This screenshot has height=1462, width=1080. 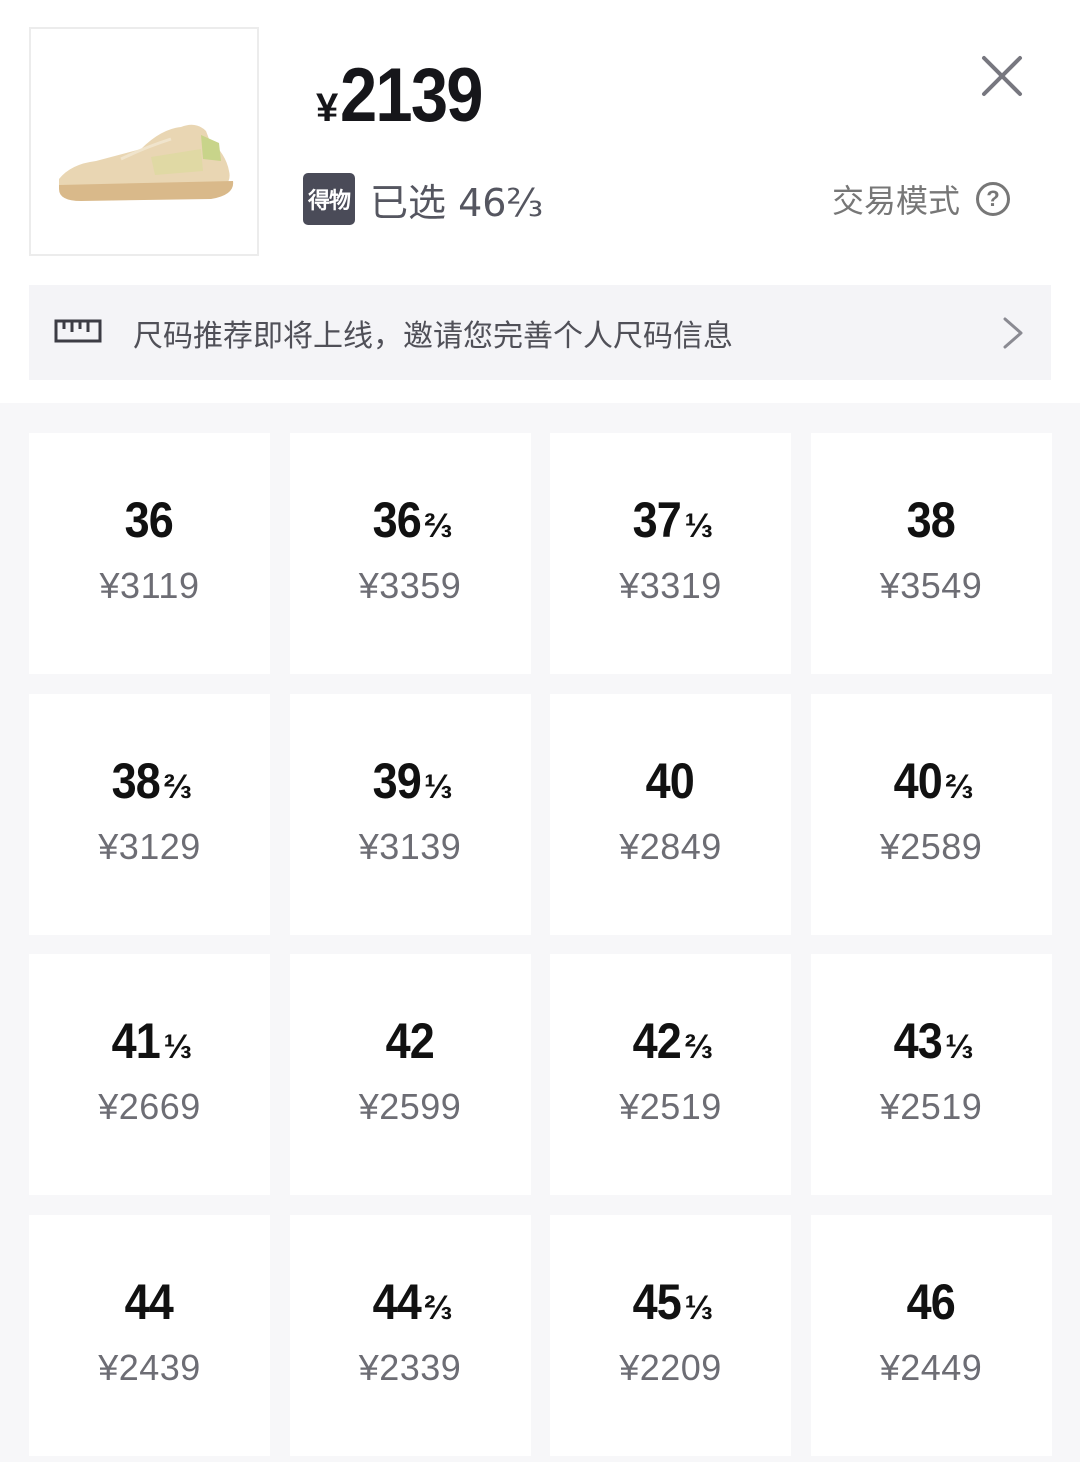 What do you see at coordinates (149, 814) in the screenshot?
I see `size-option-cell: 38 ⅔ ¥3129` at bounding box center [149, 814].